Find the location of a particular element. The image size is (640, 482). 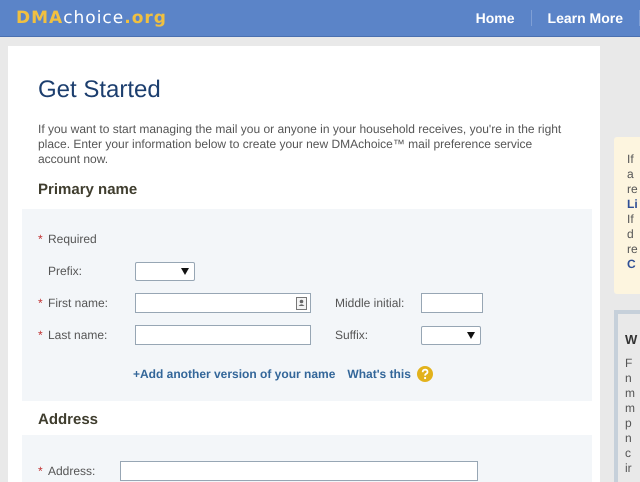

section-heading: Primary name is located at coordinates (88, 190).